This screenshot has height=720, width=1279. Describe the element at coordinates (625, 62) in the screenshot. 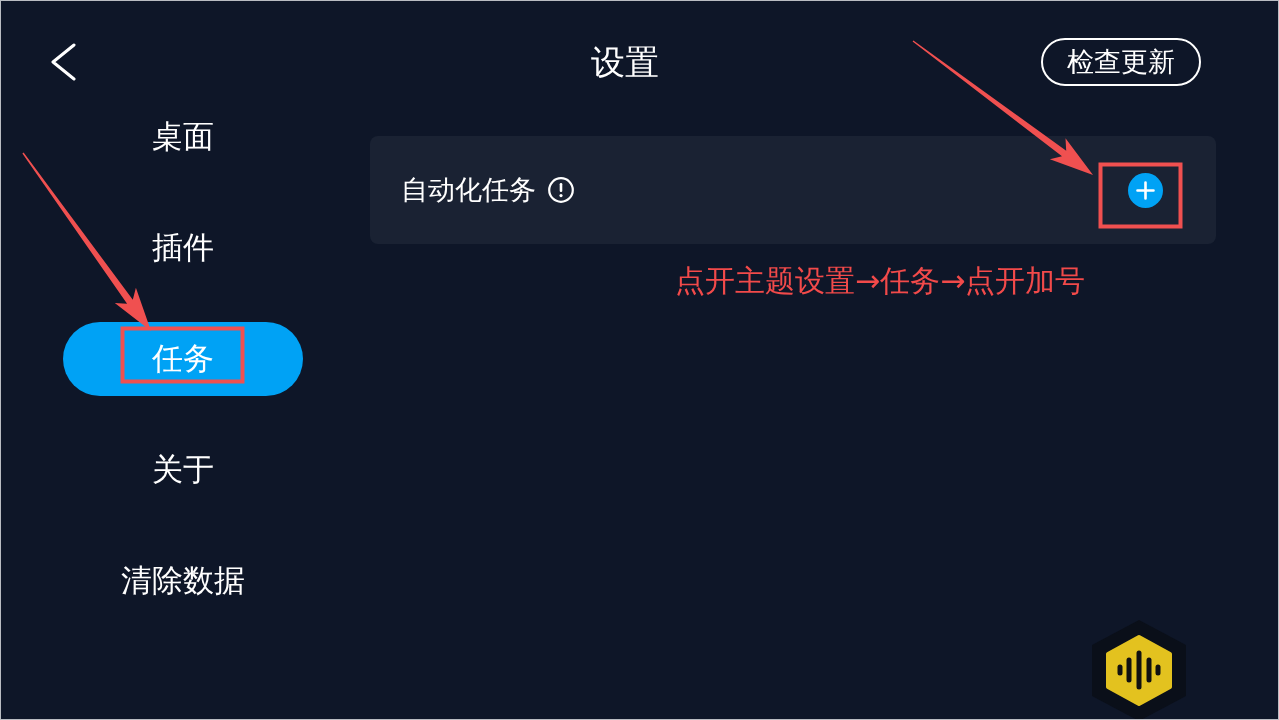

I see `page-title: 设置` at that location.